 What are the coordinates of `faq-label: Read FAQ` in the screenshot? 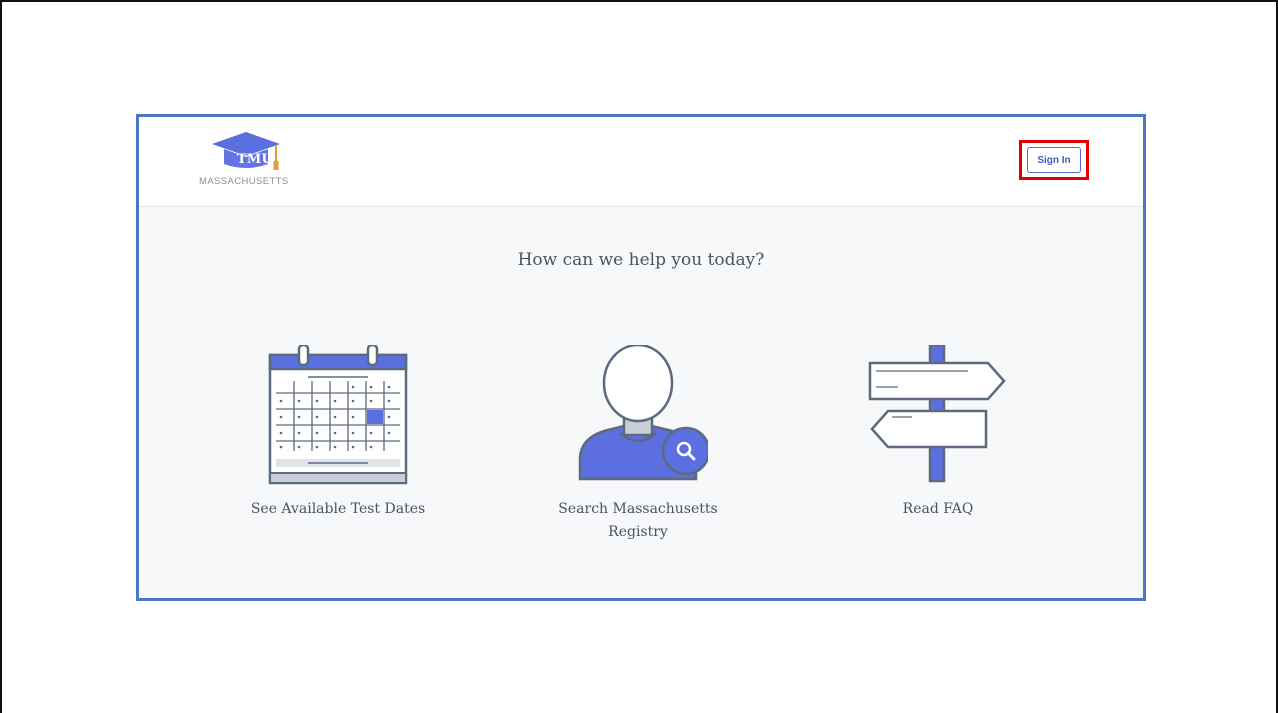 It's located at (938, 509).